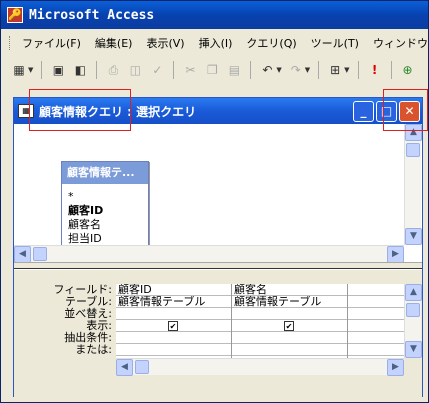  What do you see at coordinates (93, 349) in the screenshot?
I see `row-label-or: または:` at bounding box center [93, 349].